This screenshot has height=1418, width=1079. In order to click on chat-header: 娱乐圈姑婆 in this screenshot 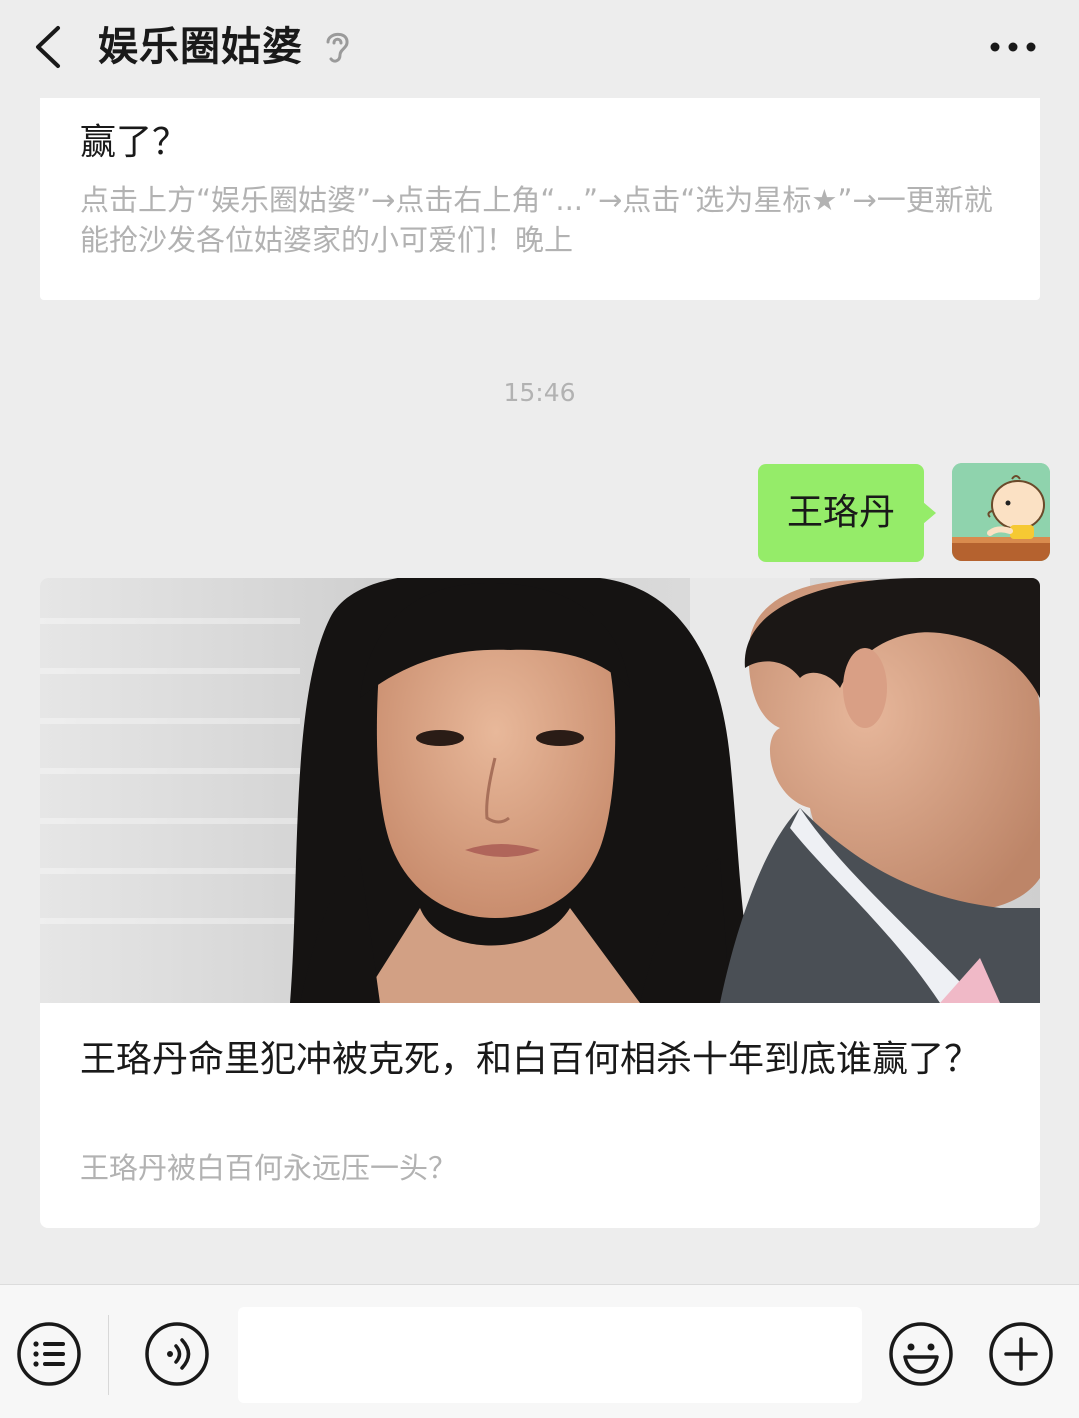, I will do `click(539, 49)`.